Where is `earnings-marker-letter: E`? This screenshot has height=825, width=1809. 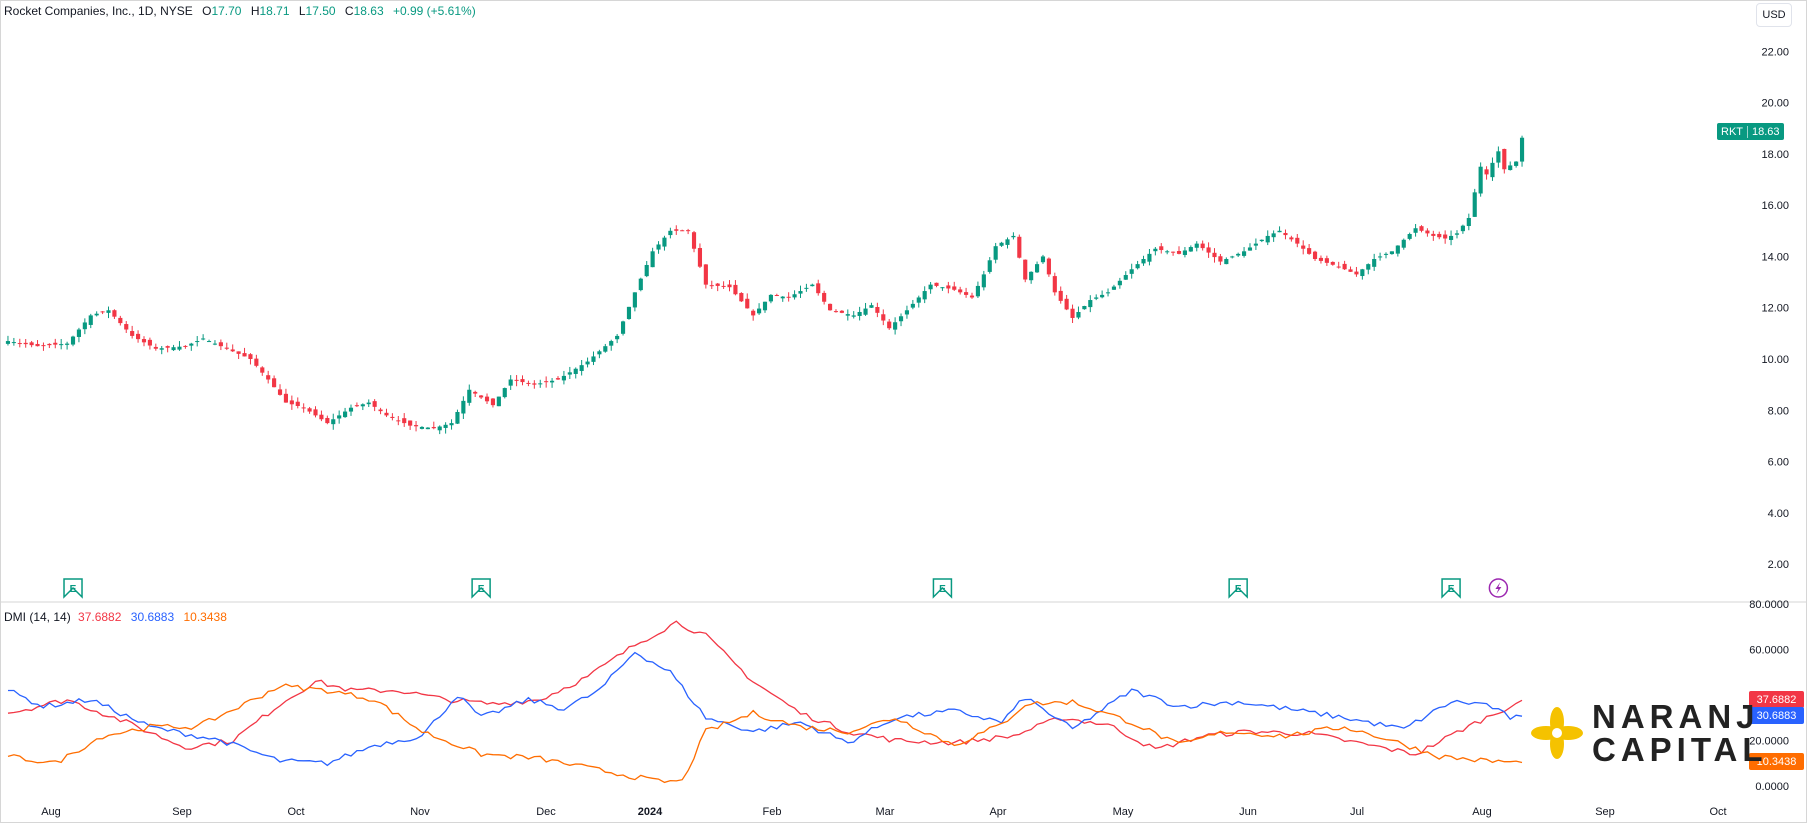 earnings-marker-letter: E is located at coordinates (481, 589).